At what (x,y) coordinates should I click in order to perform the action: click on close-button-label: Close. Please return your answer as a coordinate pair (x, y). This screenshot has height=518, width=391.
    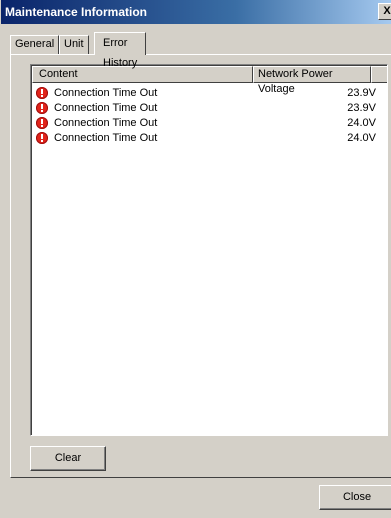
    Looking at the image, I should click on (357, 497).